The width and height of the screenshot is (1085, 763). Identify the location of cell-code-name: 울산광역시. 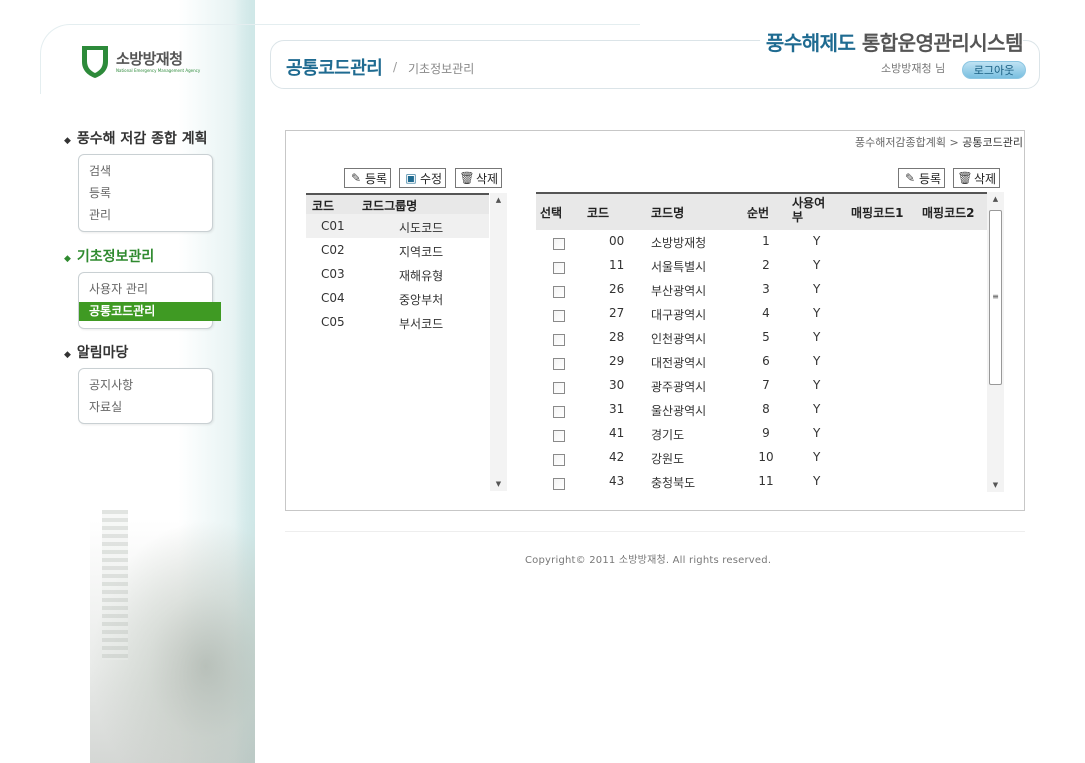
(679, 411).